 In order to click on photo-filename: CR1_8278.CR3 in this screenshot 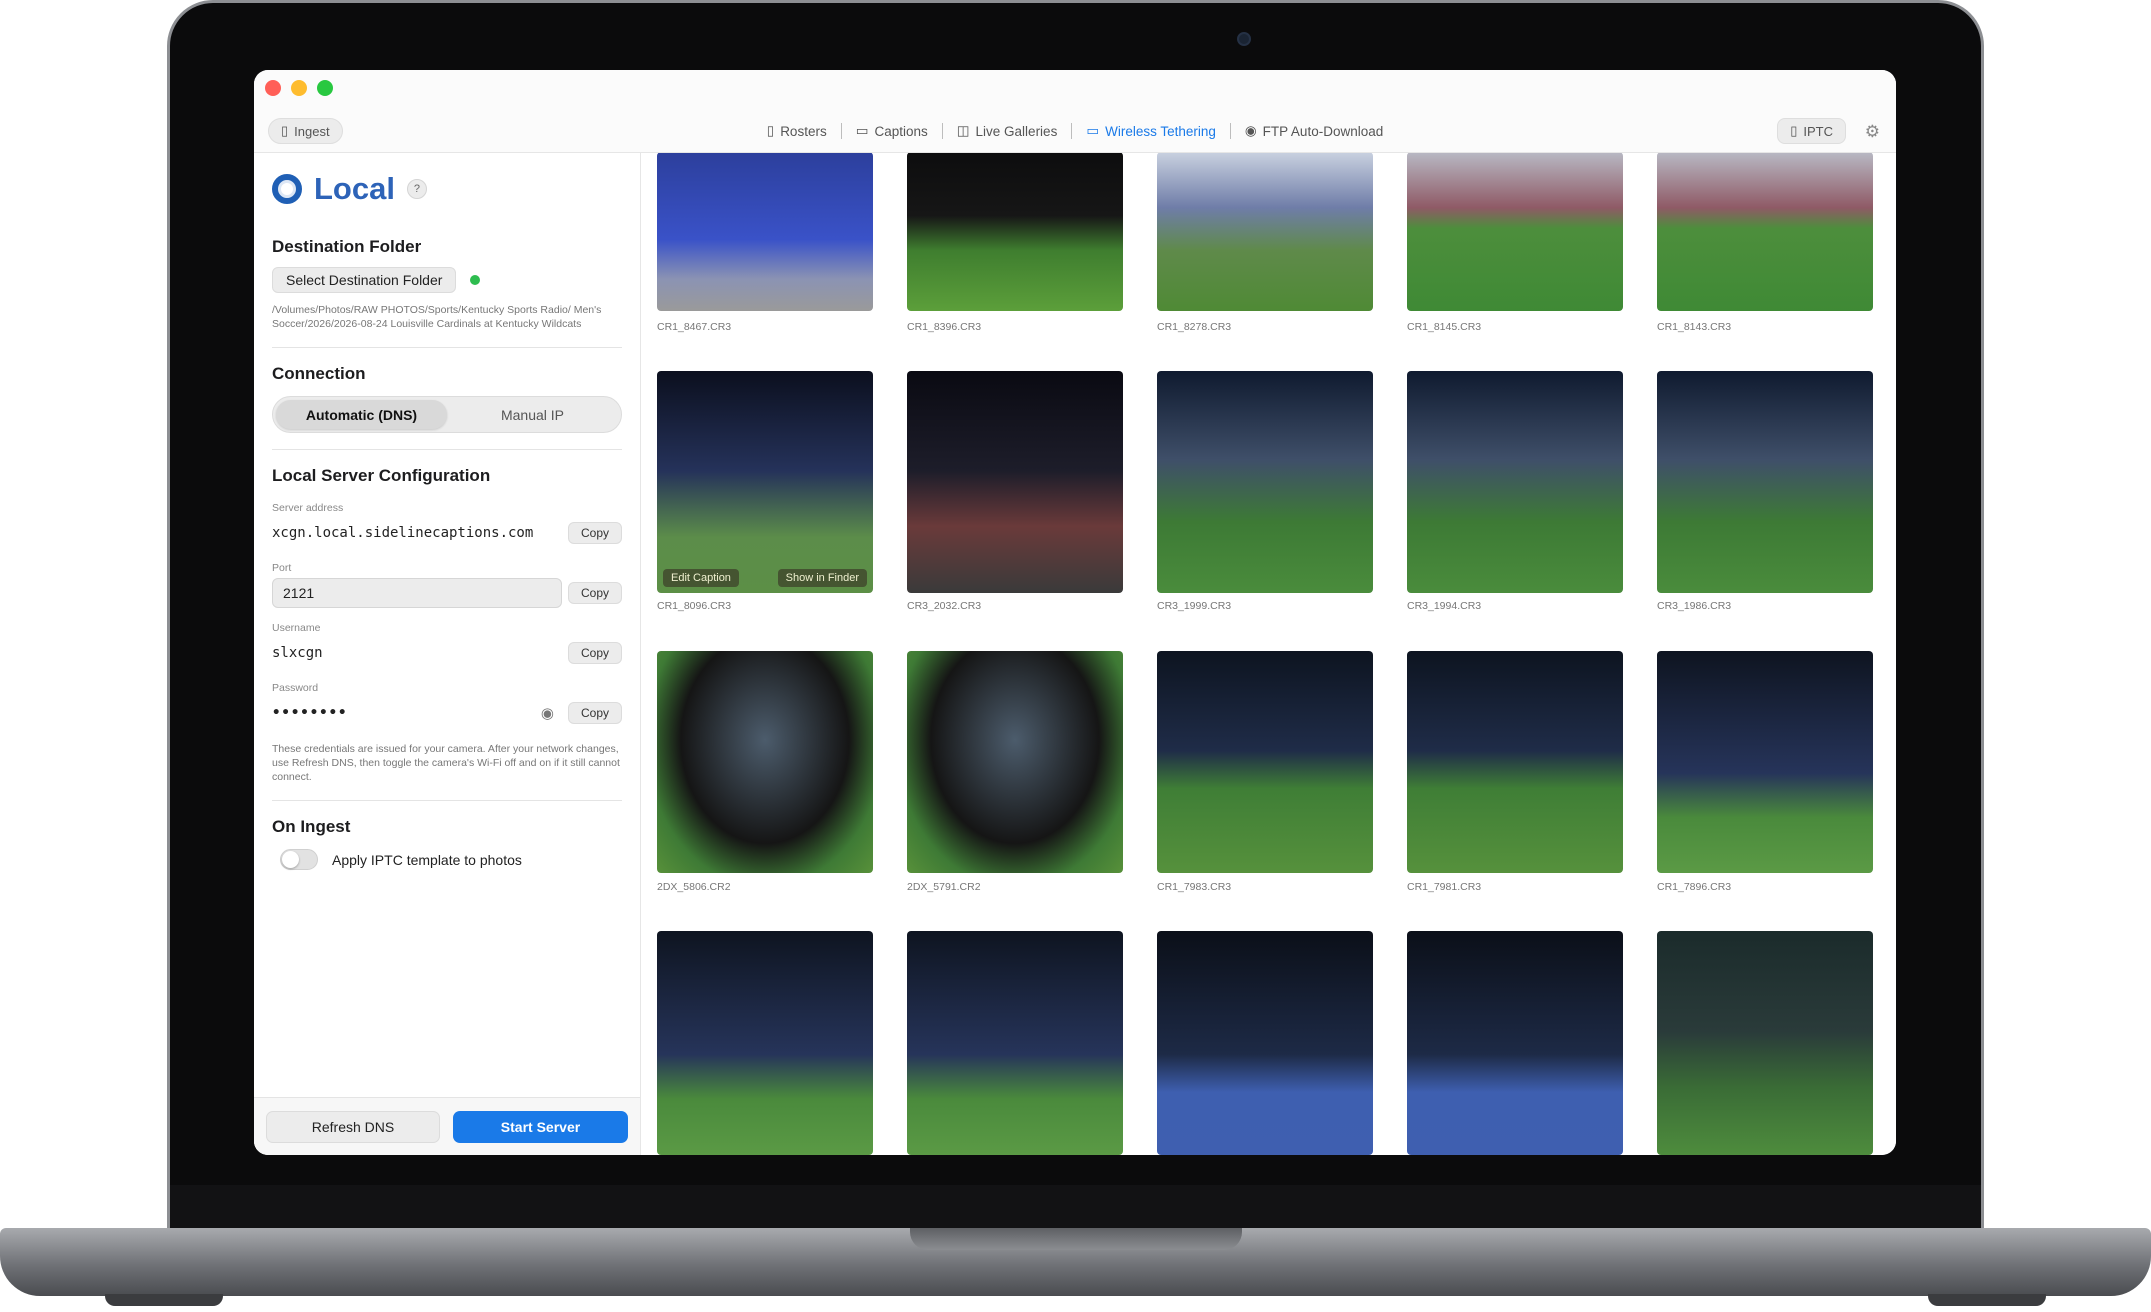, I will do `click(1194, 327)`.